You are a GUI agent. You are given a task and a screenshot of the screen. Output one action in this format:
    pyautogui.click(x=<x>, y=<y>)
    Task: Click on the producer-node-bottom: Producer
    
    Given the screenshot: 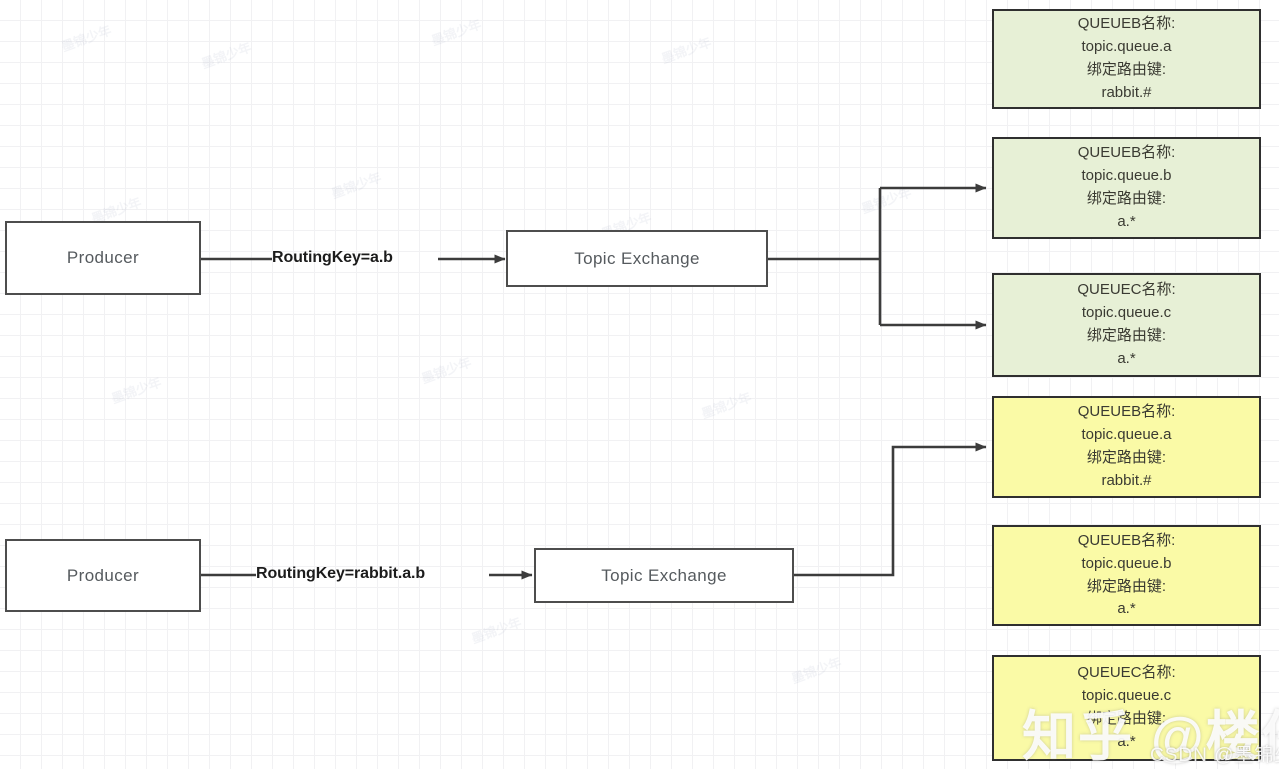 What is the action you would take?
    pyautogui.click(x=103, y=575)
    